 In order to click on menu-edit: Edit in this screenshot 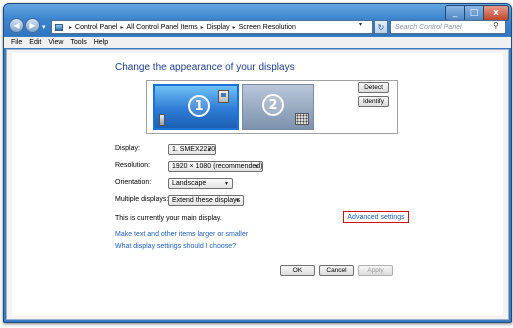, I will do `click(35, 42)`.